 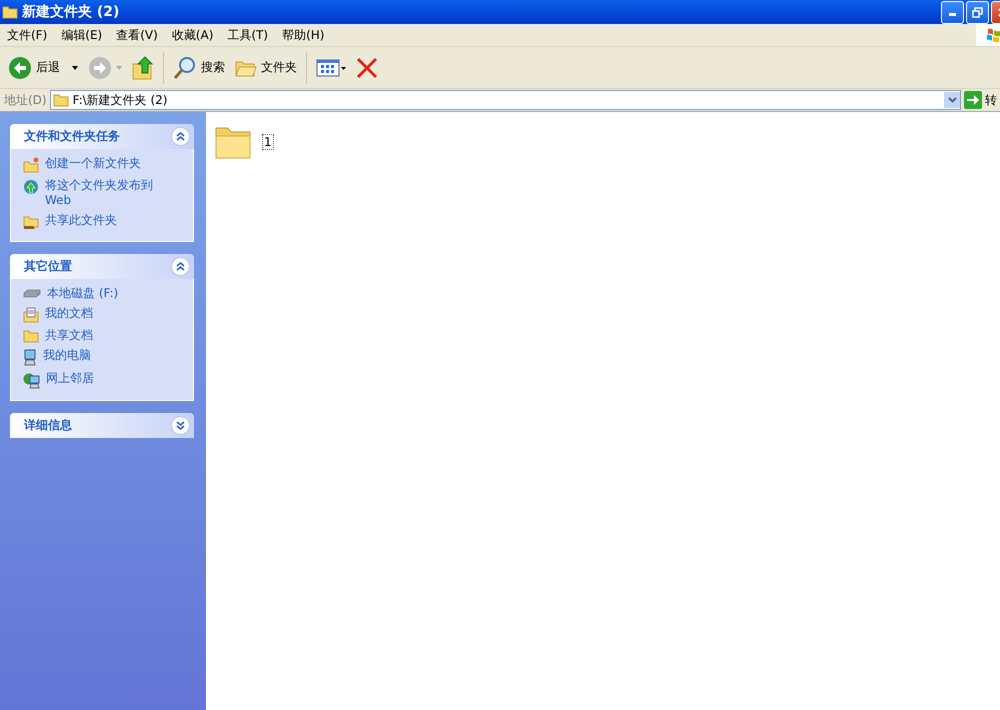 I want to click on menu-item: 工具(T), so click(x=248, y=35).